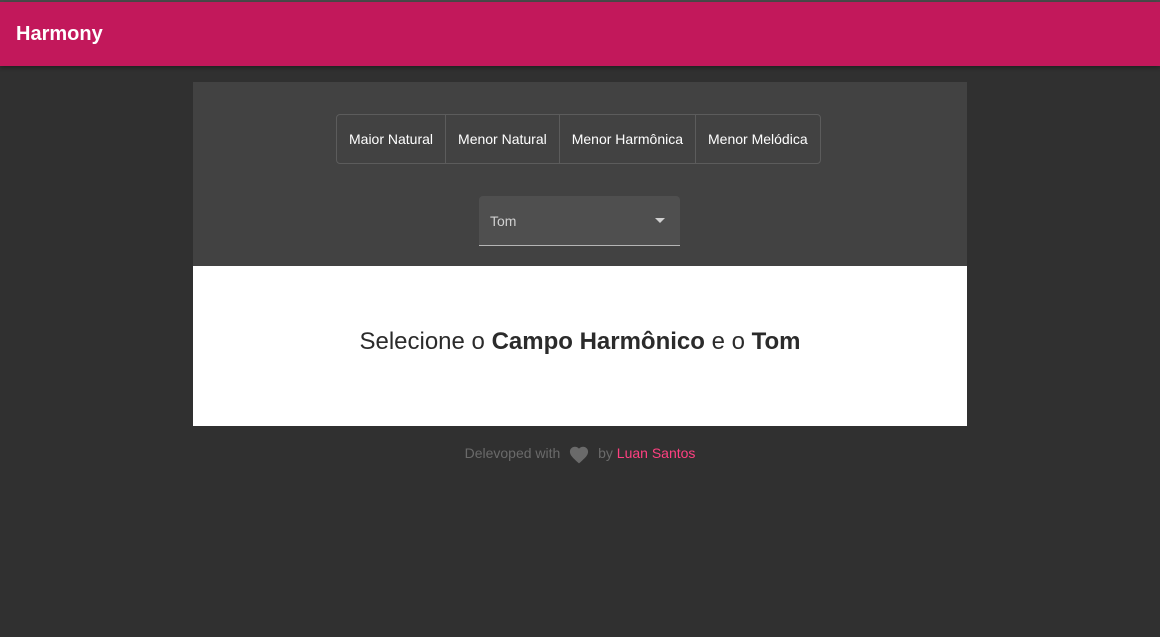  I want to click on instruction-message: Selecione o Campo Harmônico e o Tom, so click(580, 342).